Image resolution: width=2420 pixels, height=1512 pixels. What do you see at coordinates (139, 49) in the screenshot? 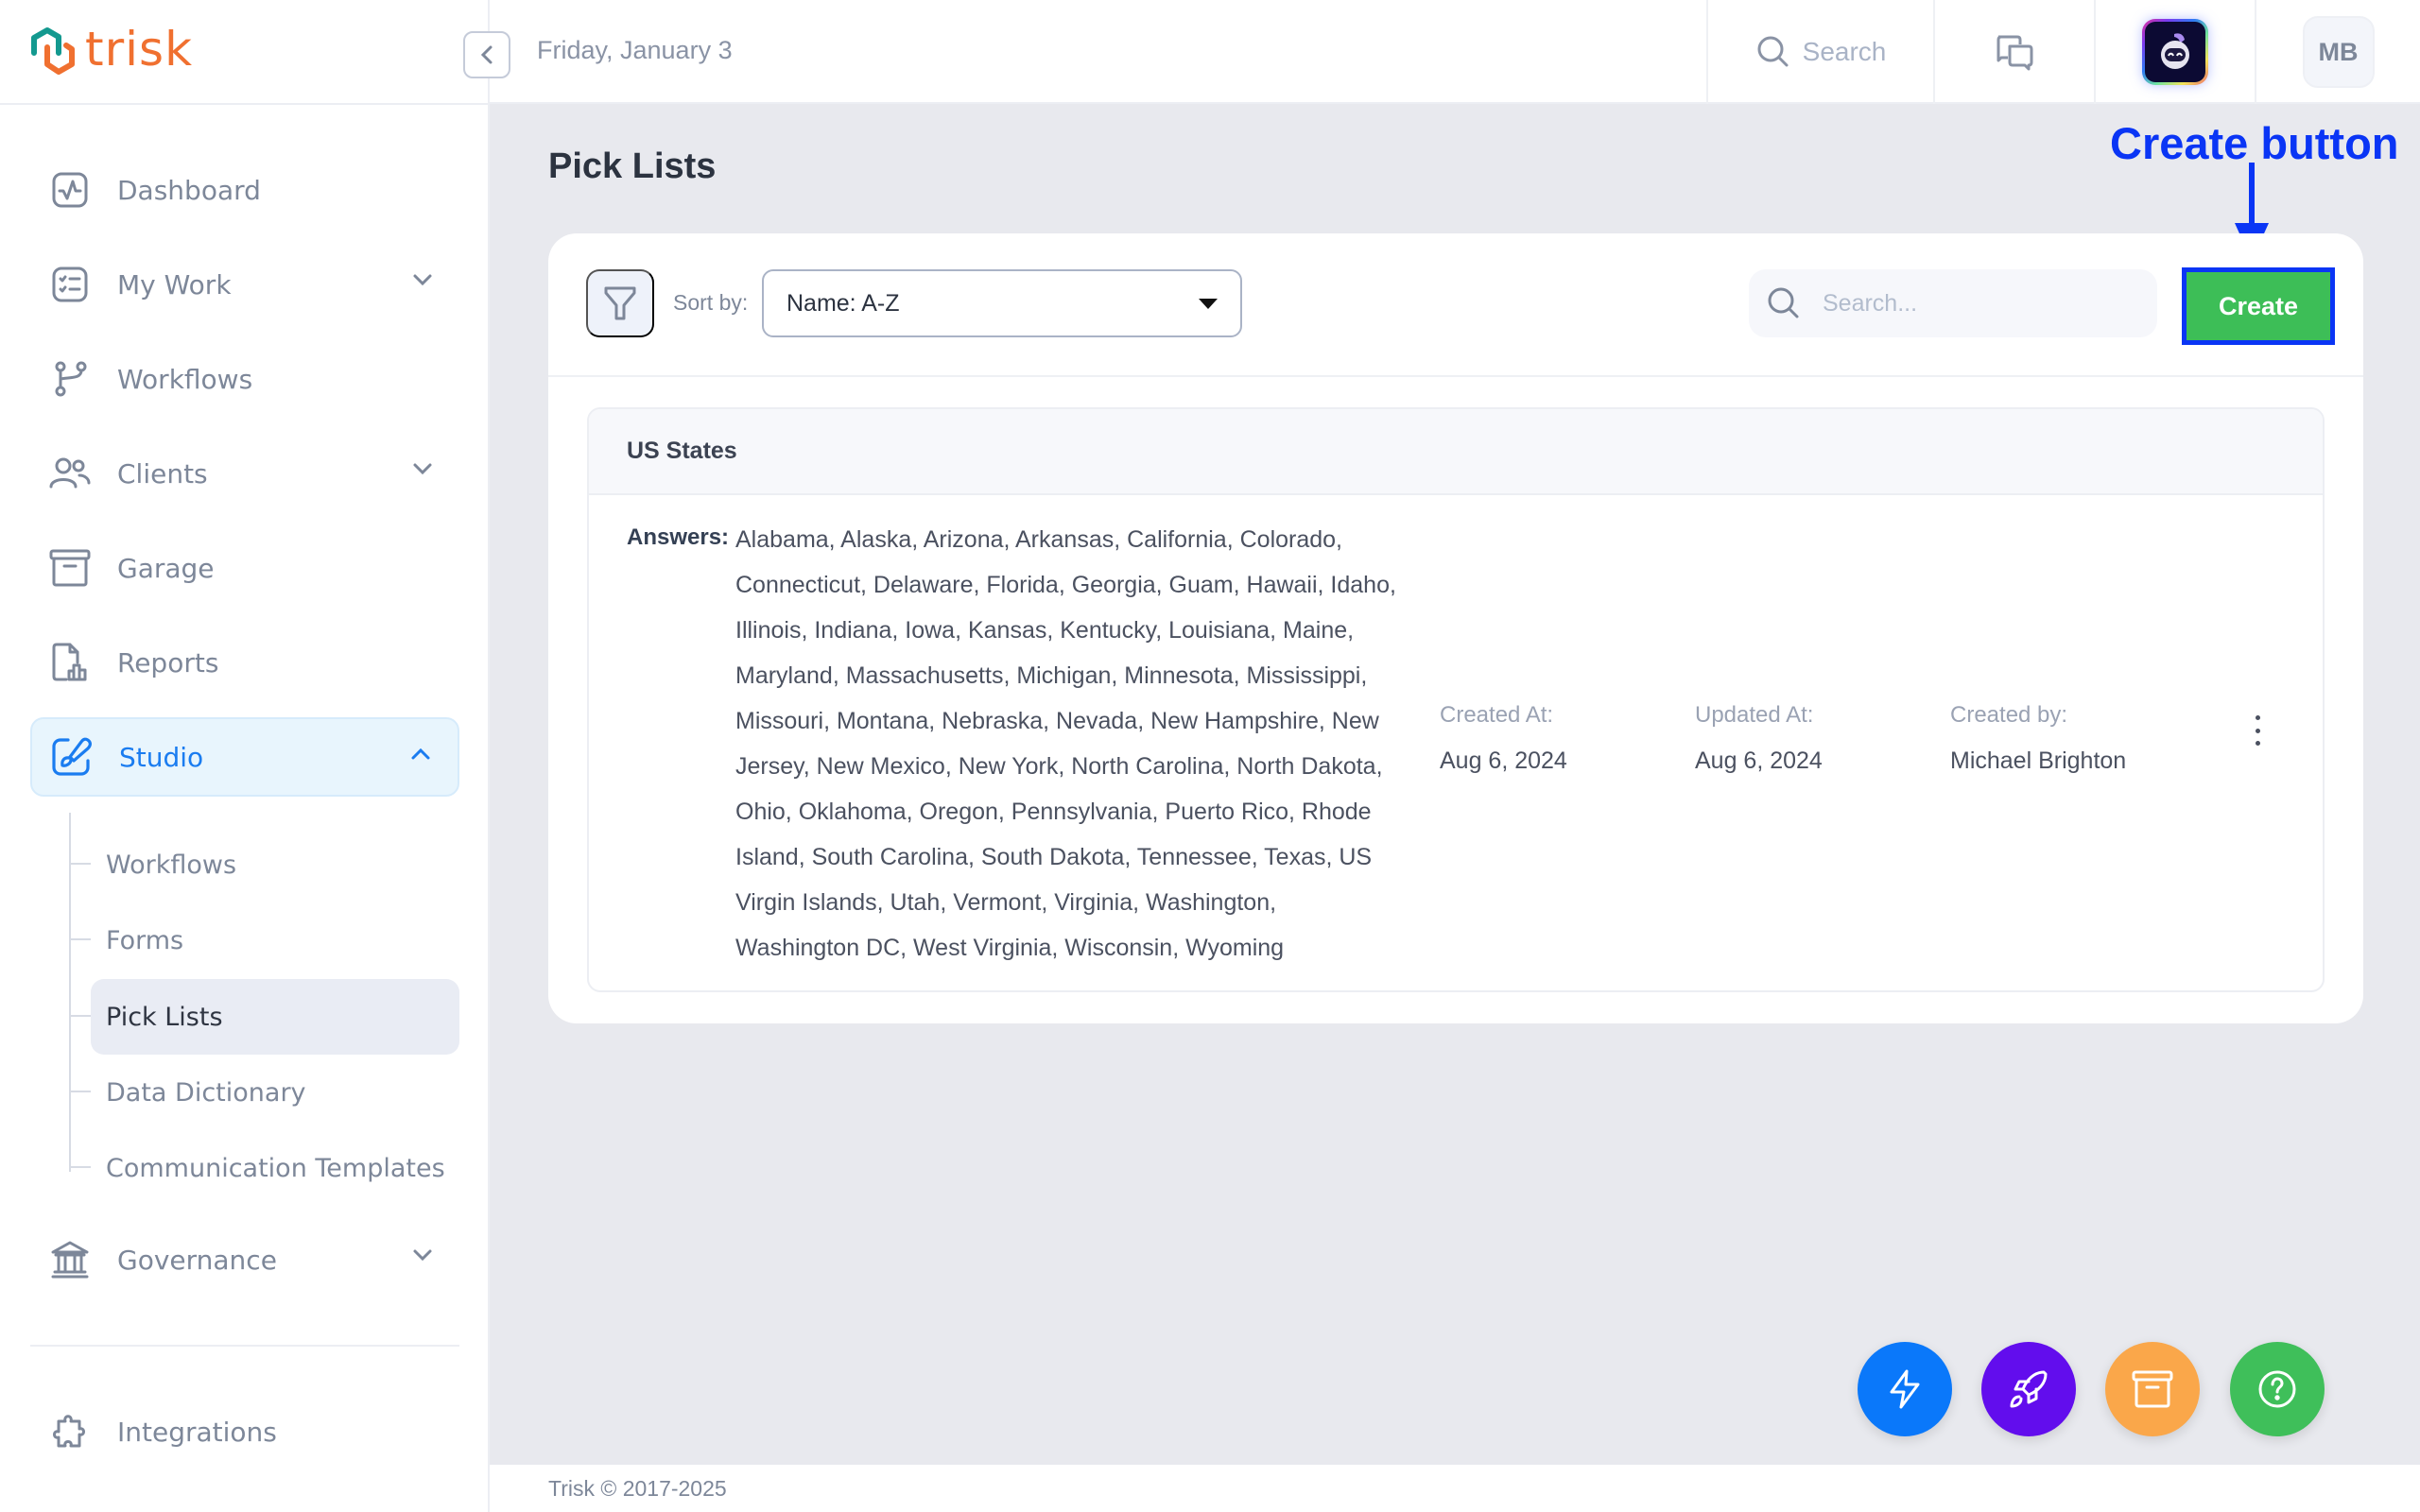
I see `brand-name: trisk` at bounding box center [139, 49].